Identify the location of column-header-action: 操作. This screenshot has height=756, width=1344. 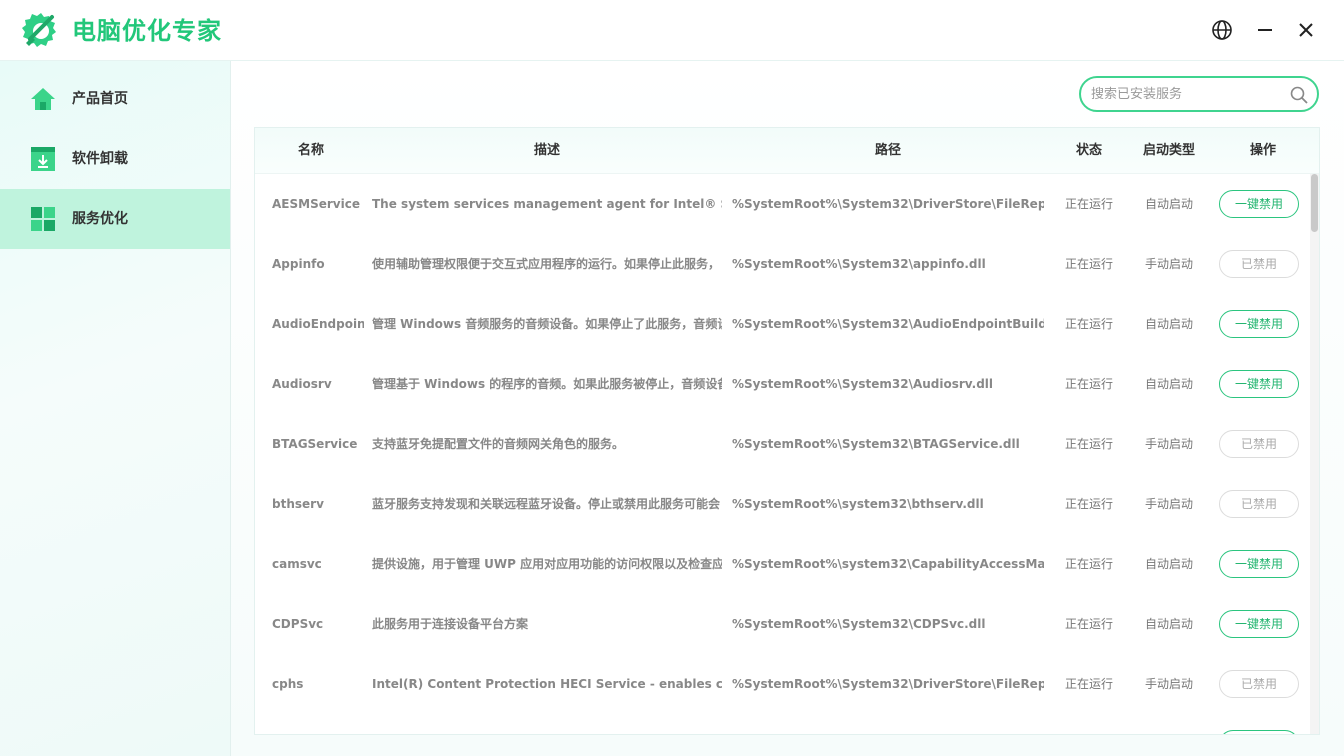
(1262, 150).